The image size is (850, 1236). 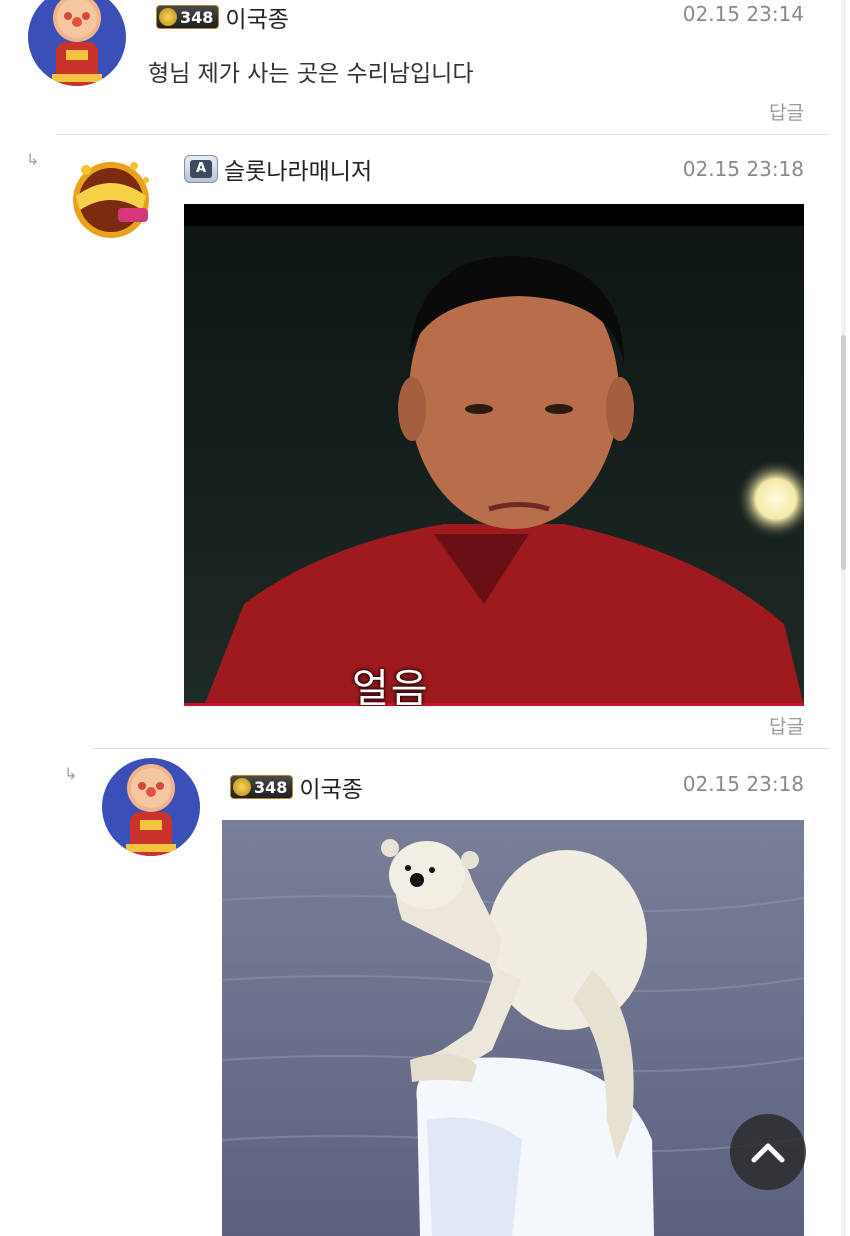 What do you see at coordinates (311, 74) in the screenshot?
I see `comment-text: 형님 제가 사는 곳은 수리남입니다` at bounding box center [311, 74].